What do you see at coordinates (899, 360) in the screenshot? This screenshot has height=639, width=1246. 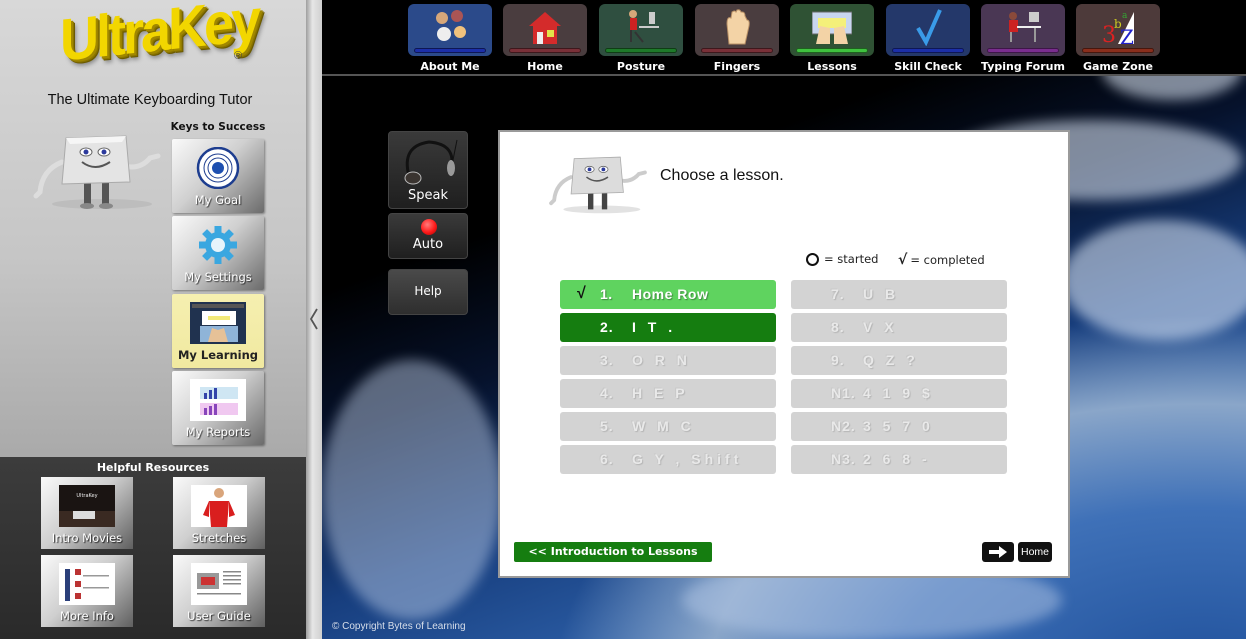 I see `lesson-9: 9. Q Z ?` at bounding box center [899, 360].